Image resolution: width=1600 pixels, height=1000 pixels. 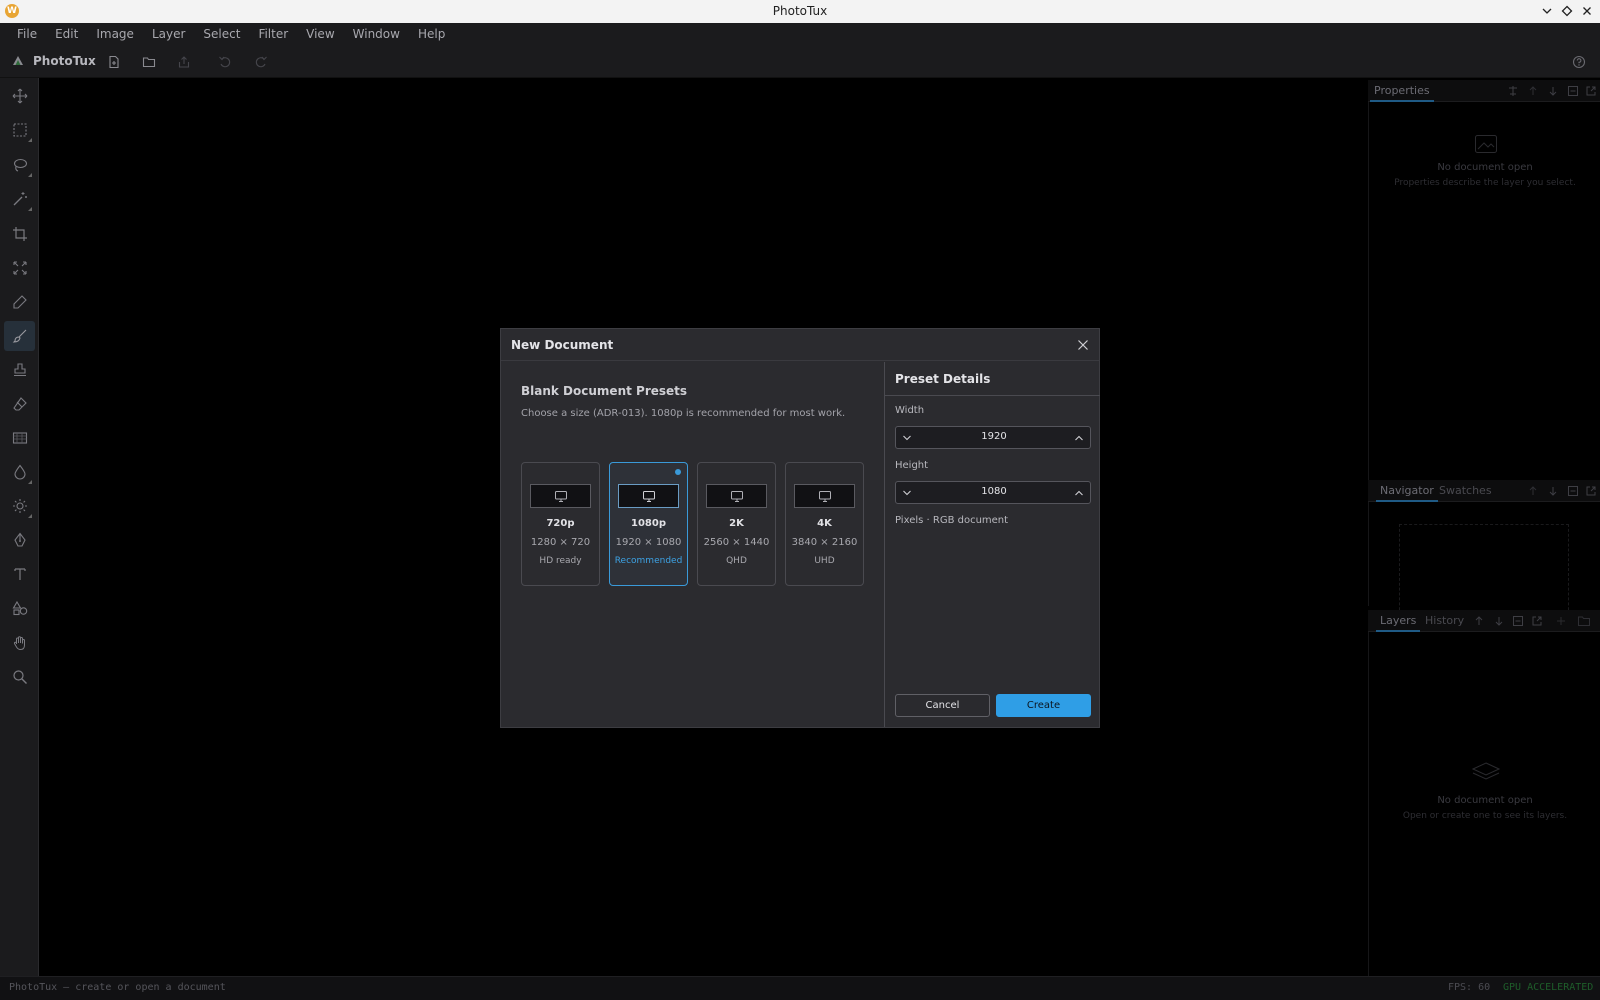 I want to click on eraser-tool-icon, so click(x=19, y=404).